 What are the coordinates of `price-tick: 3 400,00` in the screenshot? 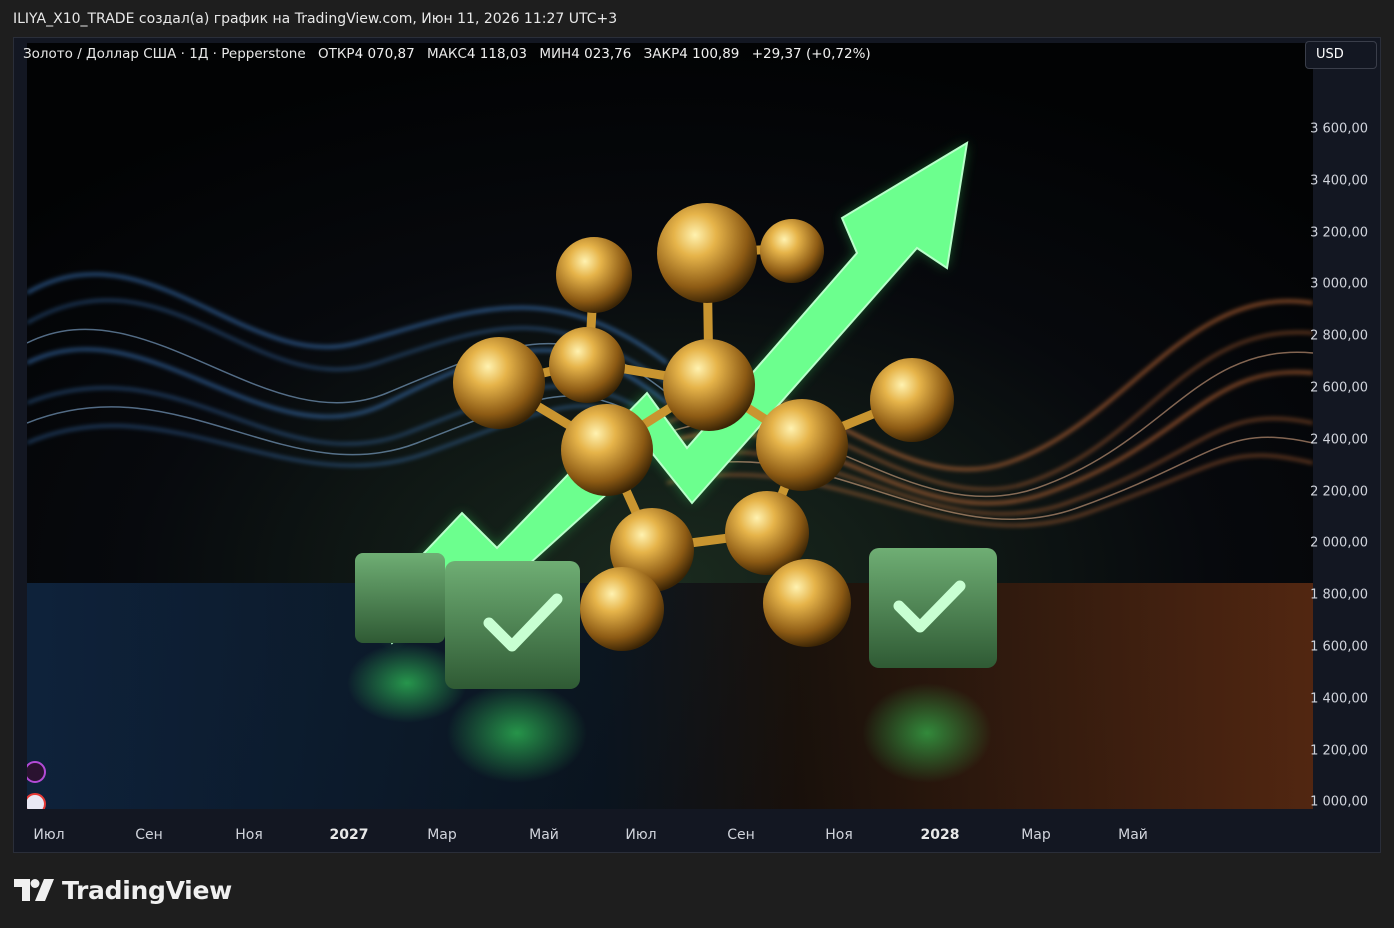 It's located at (1339, 181).